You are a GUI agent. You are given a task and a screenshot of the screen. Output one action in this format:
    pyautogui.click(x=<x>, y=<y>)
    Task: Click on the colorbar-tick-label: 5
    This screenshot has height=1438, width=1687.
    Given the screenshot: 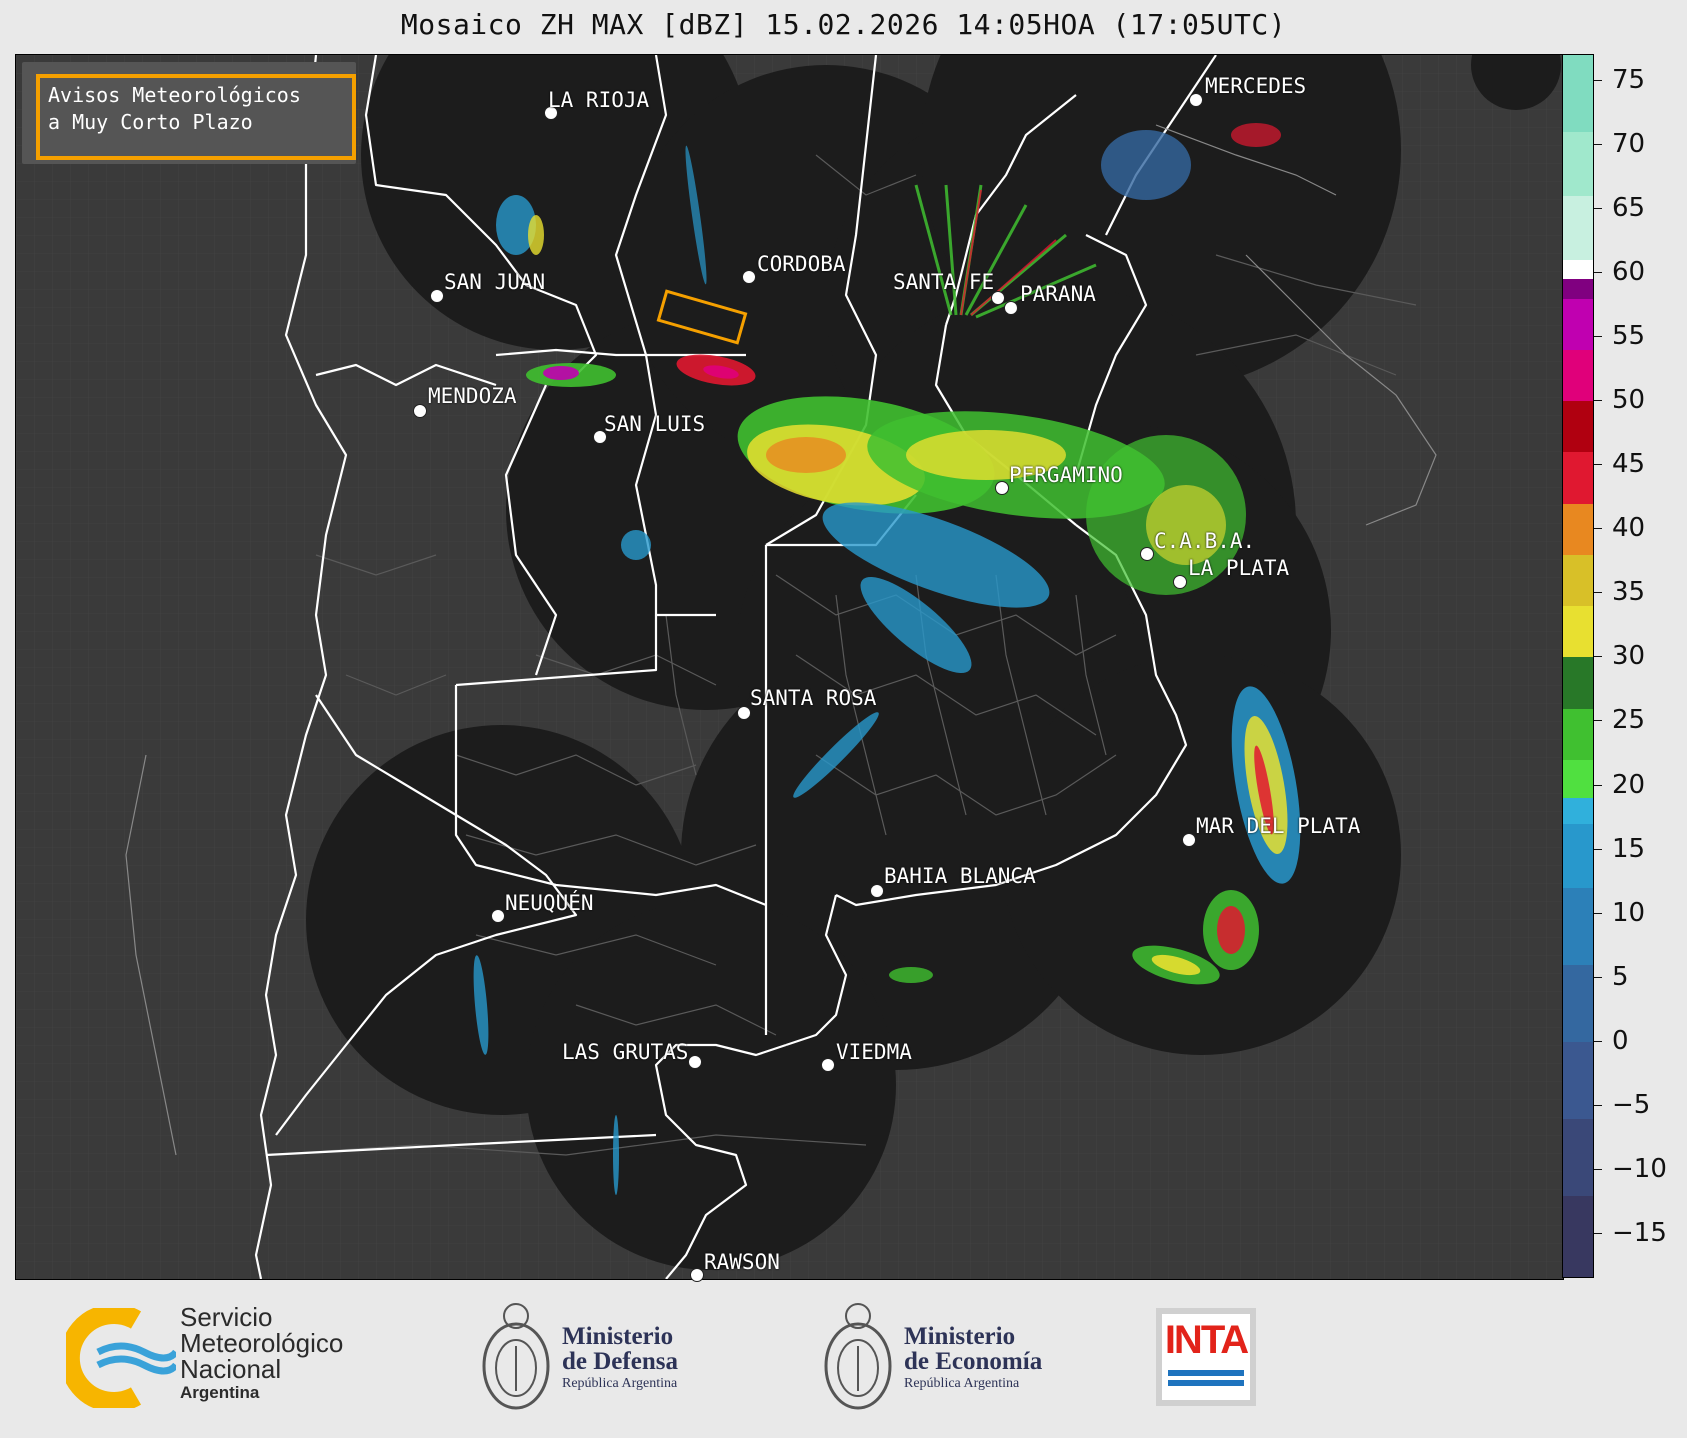 What is the action you would take?
    pyautogui.click(x=1620, y=976)
    